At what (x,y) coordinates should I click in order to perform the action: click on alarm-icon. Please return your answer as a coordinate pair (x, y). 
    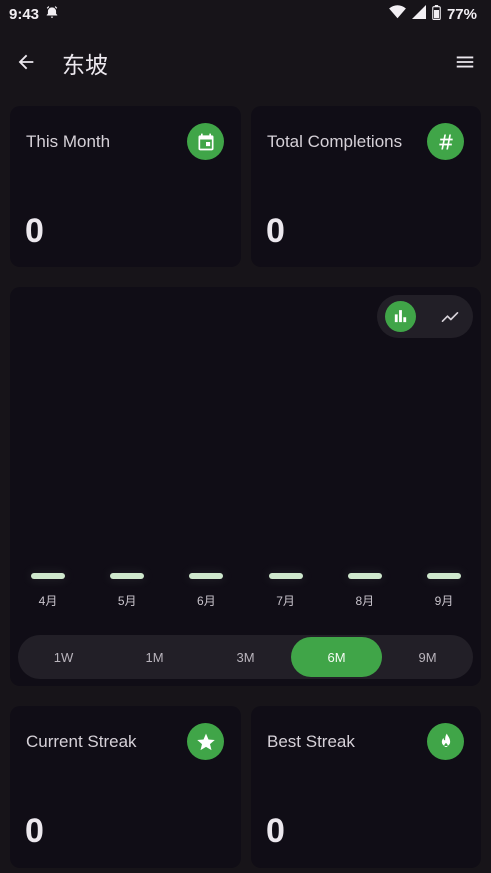
    Looking at the image, I should click on (52, 14).